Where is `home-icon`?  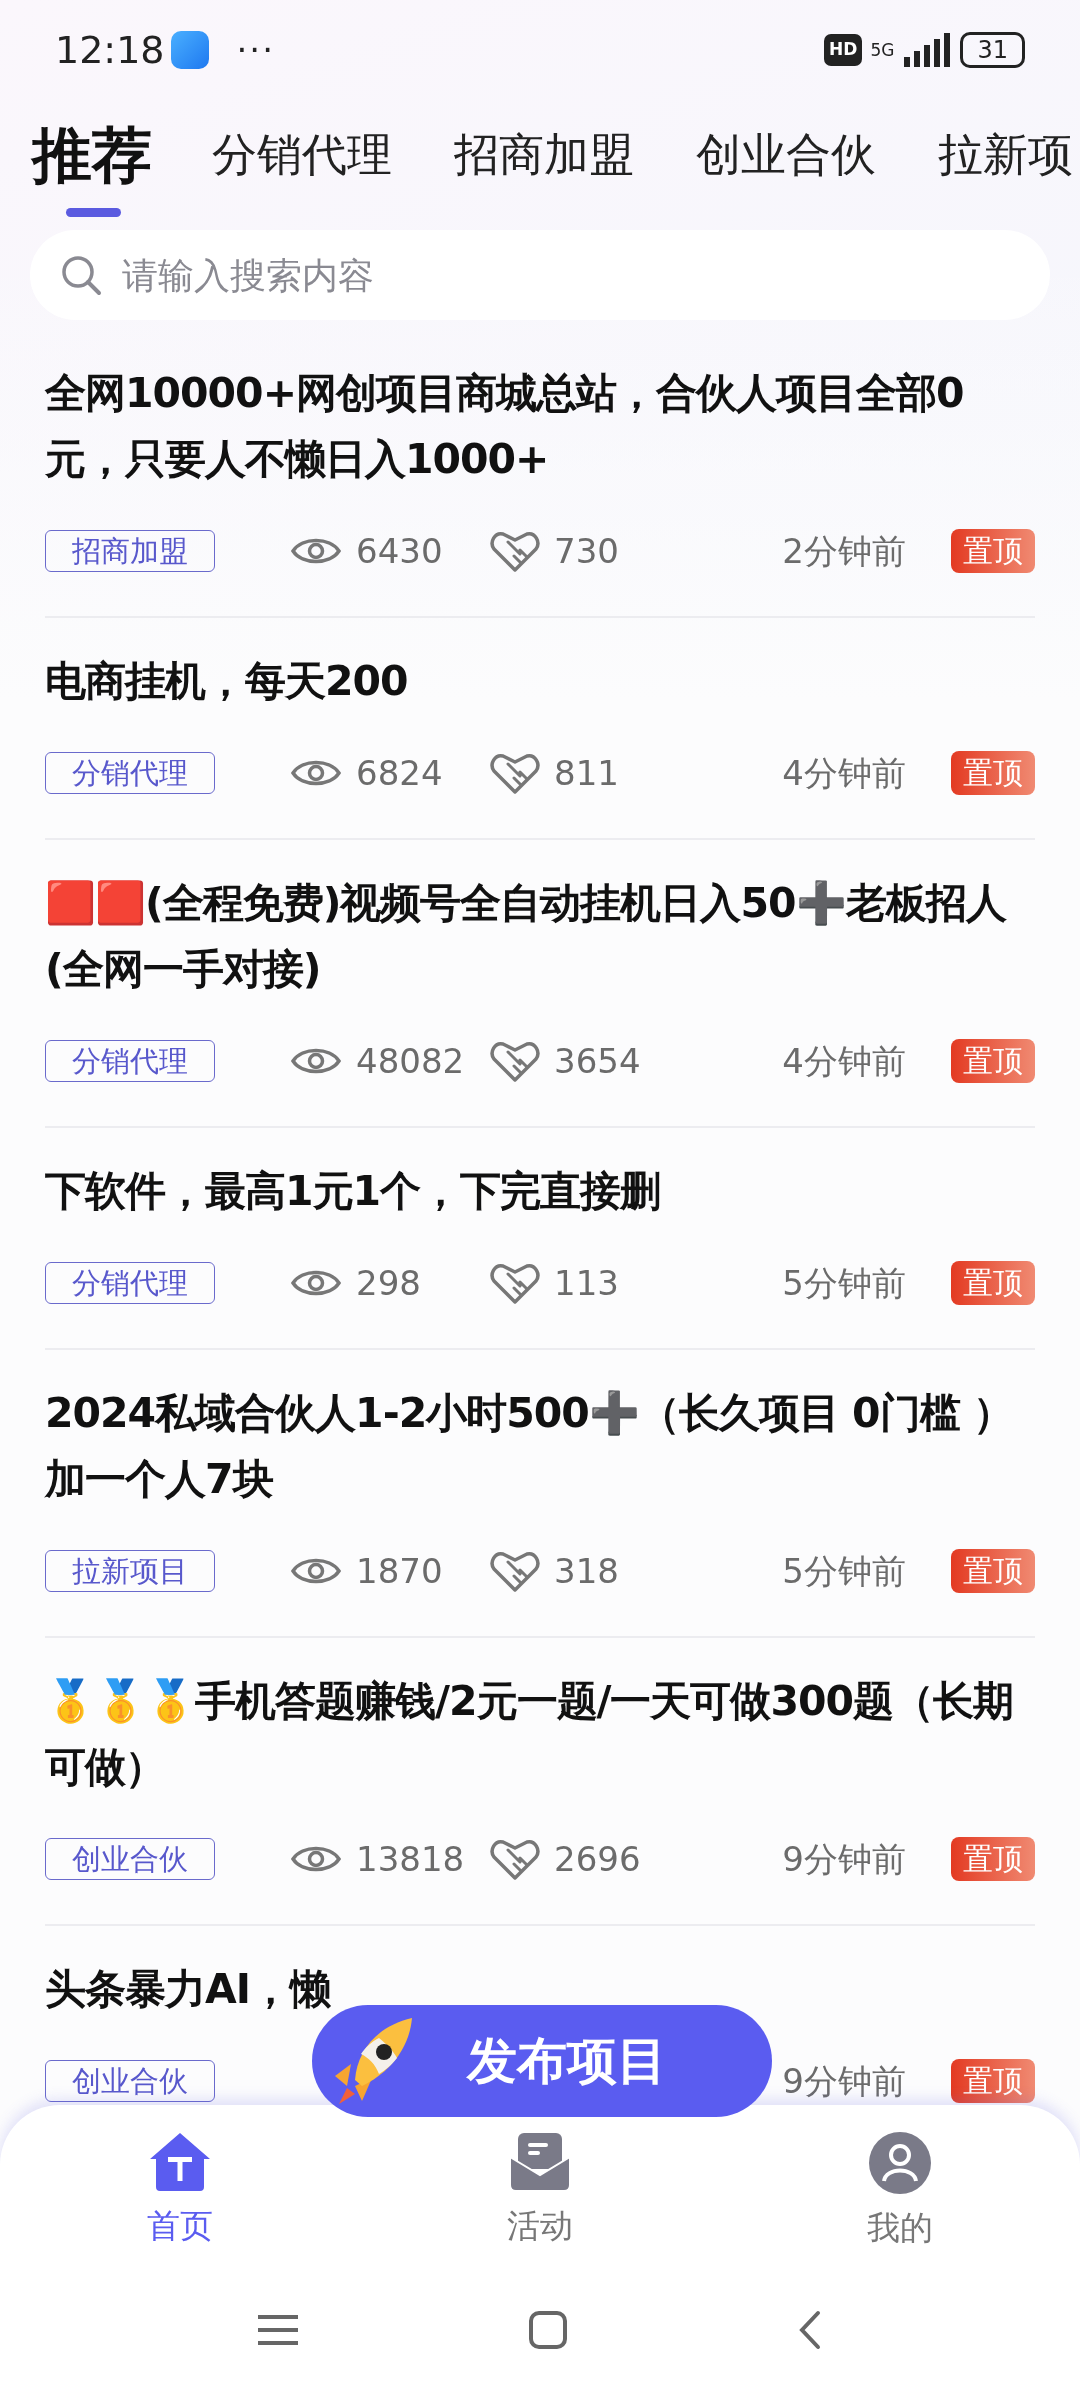
home-icon is located at coordinates (180, 2162).